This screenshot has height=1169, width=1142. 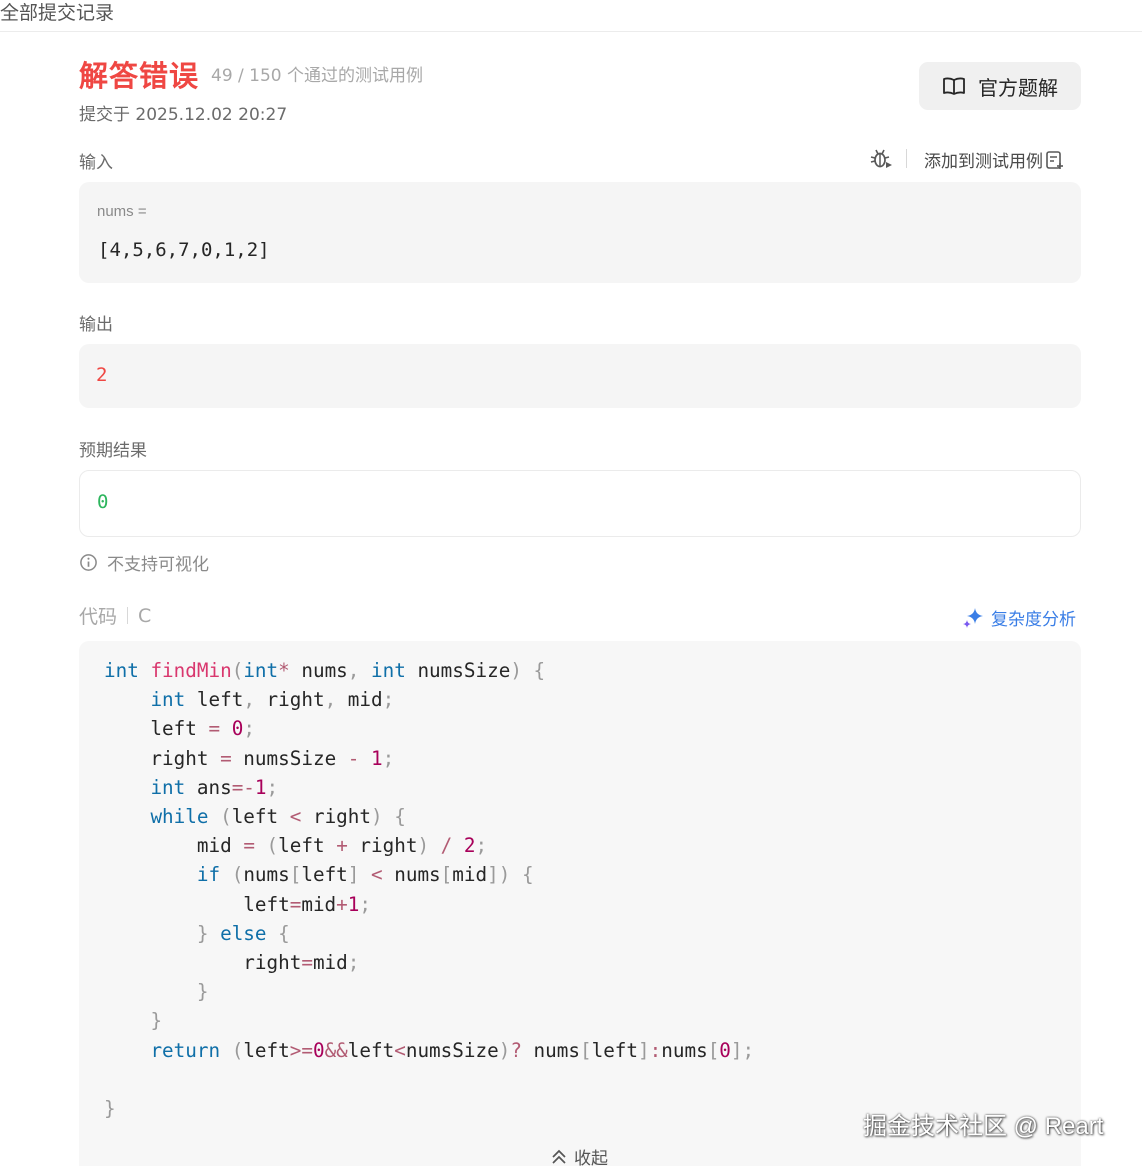 What do you see at coordinates (1018, 87) in the screenshot?
I see `official-solution-label: 官方题解` at bounding box center [1018, 87].